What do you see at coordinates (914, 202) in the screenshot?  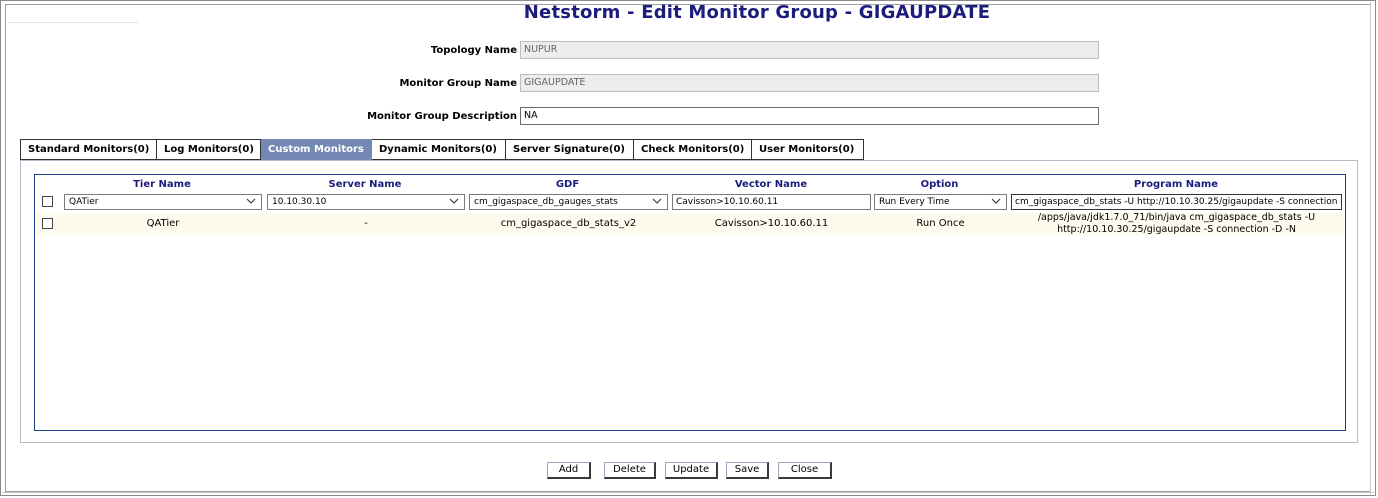 I see `option-select-value: Run Every Time` at bounding box center [914, 202].